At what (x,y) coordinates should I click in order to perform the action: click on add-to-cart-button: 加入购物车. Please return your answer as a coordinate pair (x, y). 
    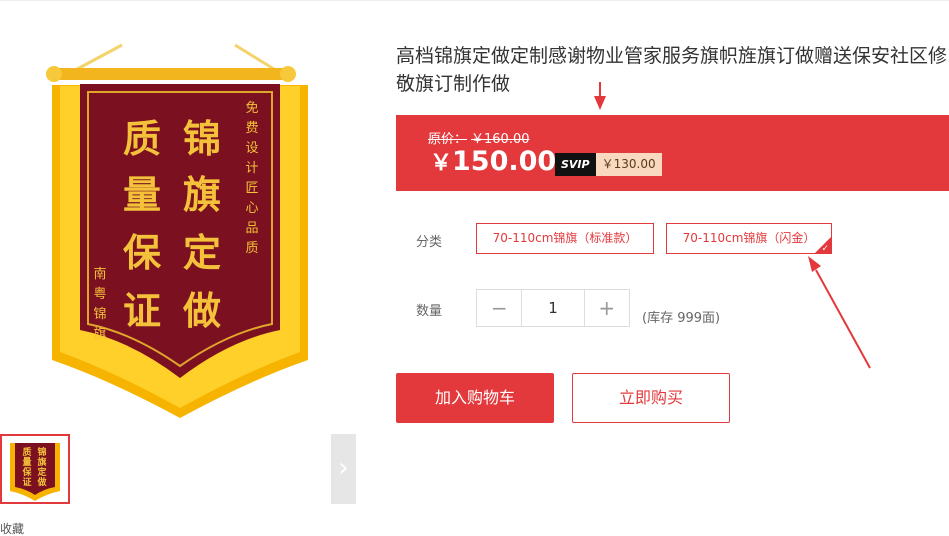
    Looking at the image, I should click on (475, 398).